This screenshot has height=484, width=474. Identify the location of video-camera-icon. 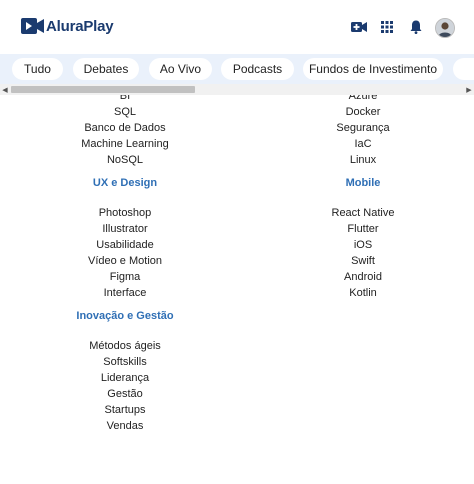
(359, 27).